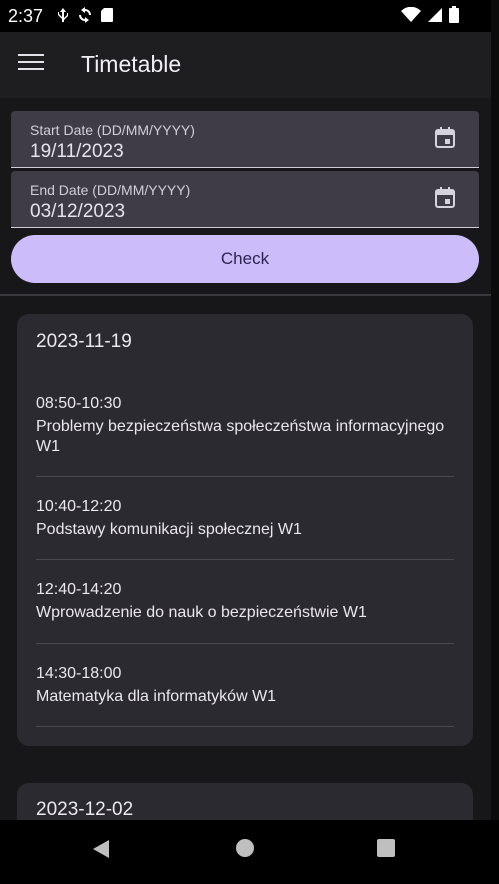 Image resolution: width=499 pixels, height=884 pixels. I want to click on page-title: Timetable, so click(131, 64).